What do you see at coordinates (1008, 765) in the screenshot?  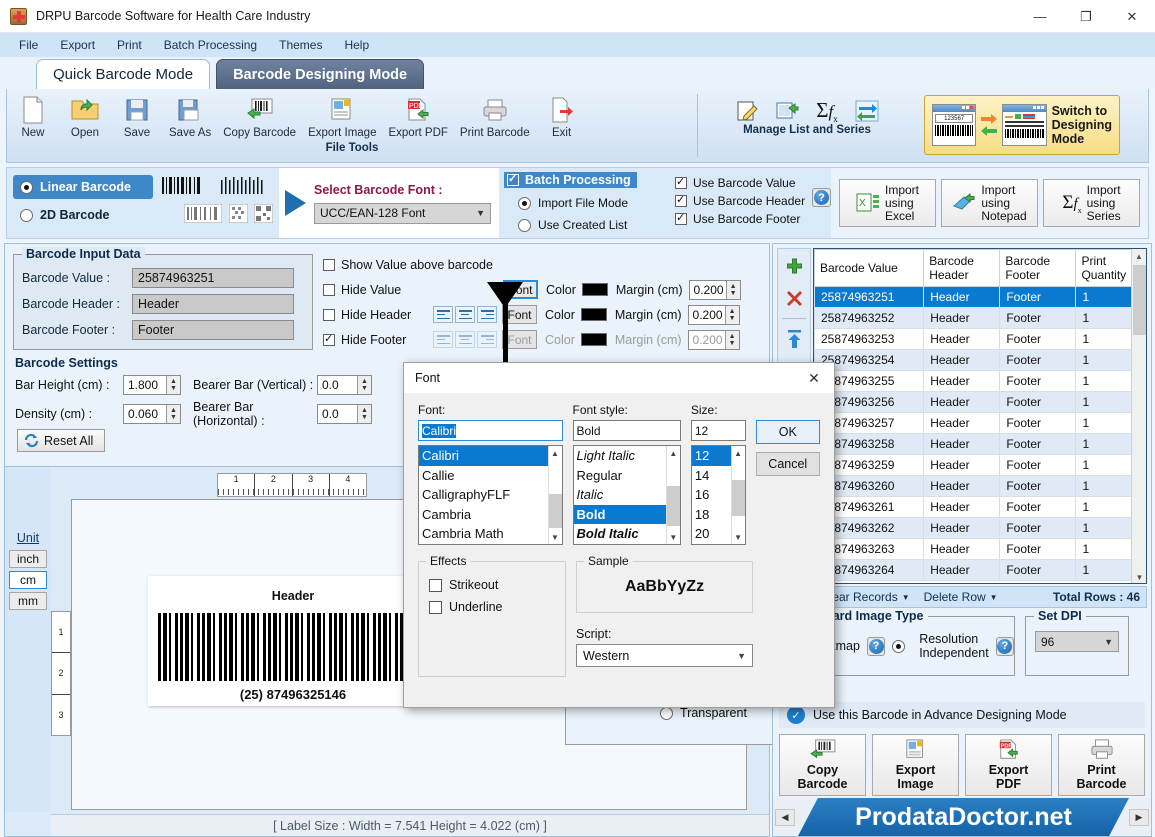 I see `export-pdf-action-button: PDF Export PDF` at bounding box center [1008, 765].